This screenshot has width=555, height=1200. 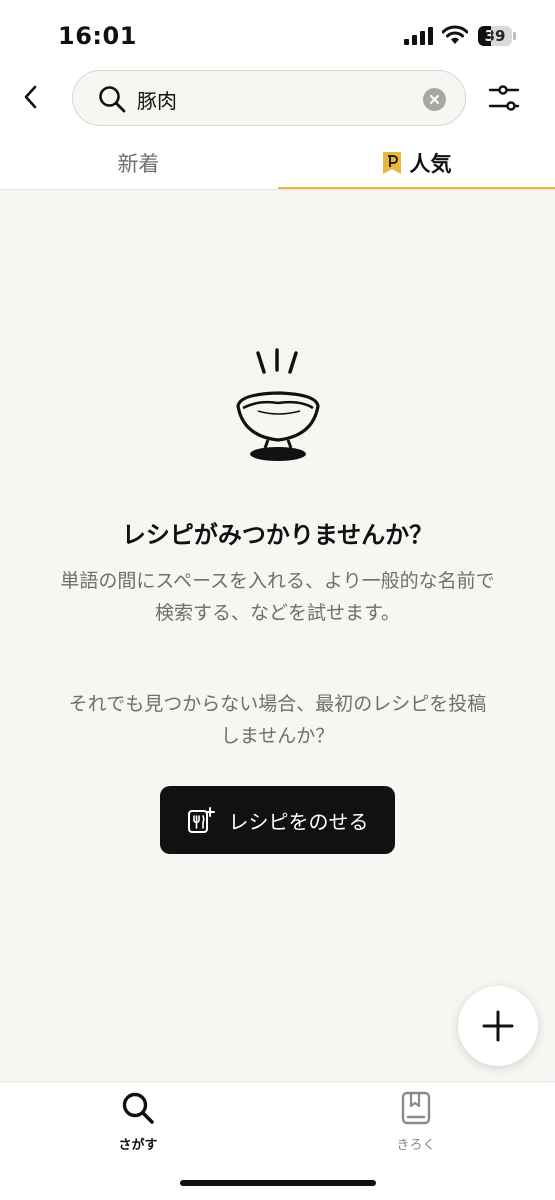 What do you see at coordinates (416, 1108) in the screenshot?
I see `bookmark-book-icon` at bounding box center [416, 1108].